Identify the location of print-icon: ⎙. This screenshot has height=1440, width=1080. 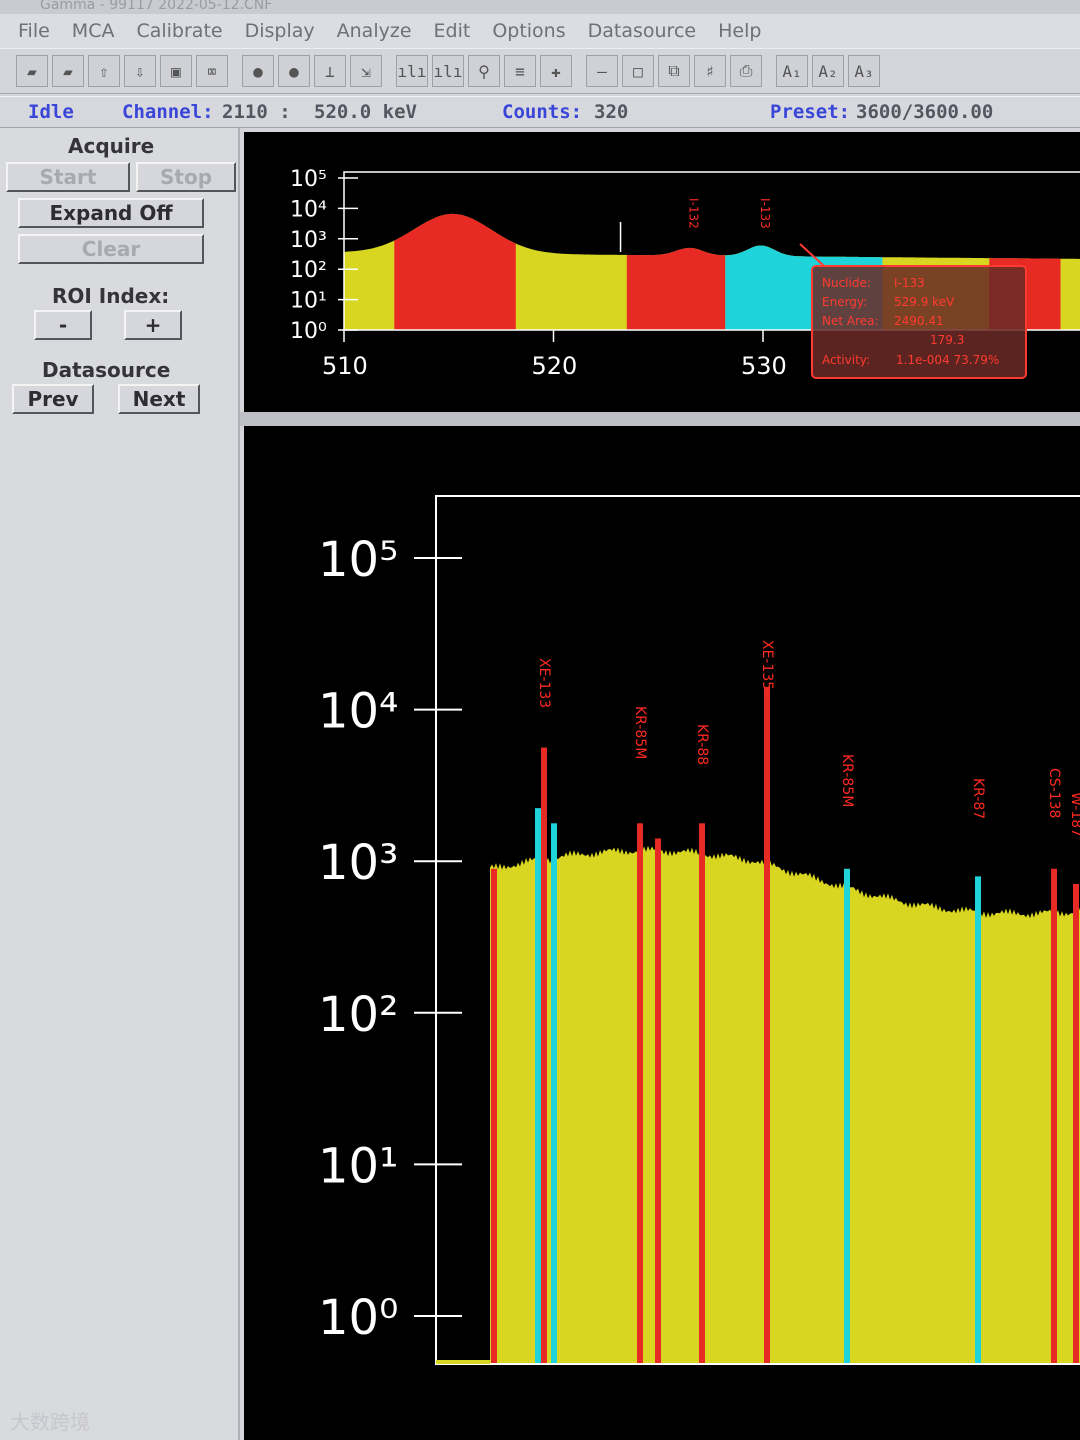
(746, 71).